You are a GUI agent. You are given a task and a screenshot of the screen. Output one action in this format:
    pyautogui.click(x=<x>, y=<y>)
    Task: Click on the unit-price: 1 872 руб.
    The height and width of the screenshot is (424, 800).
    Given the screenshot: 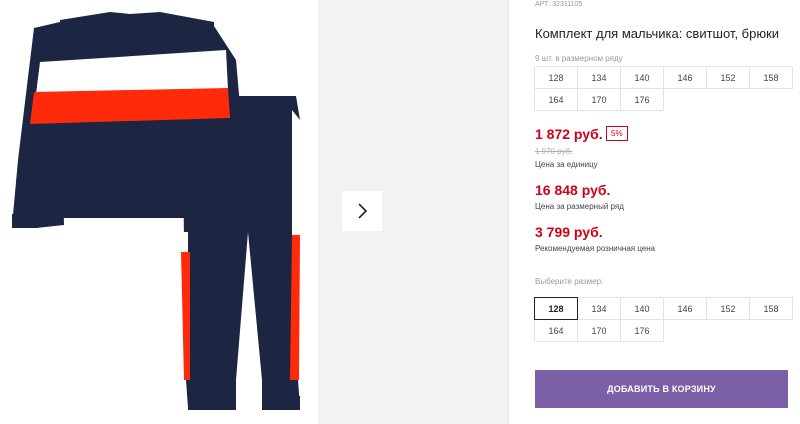 What is the action you would take?
    pyautogui.click(x=569, y=134)
    